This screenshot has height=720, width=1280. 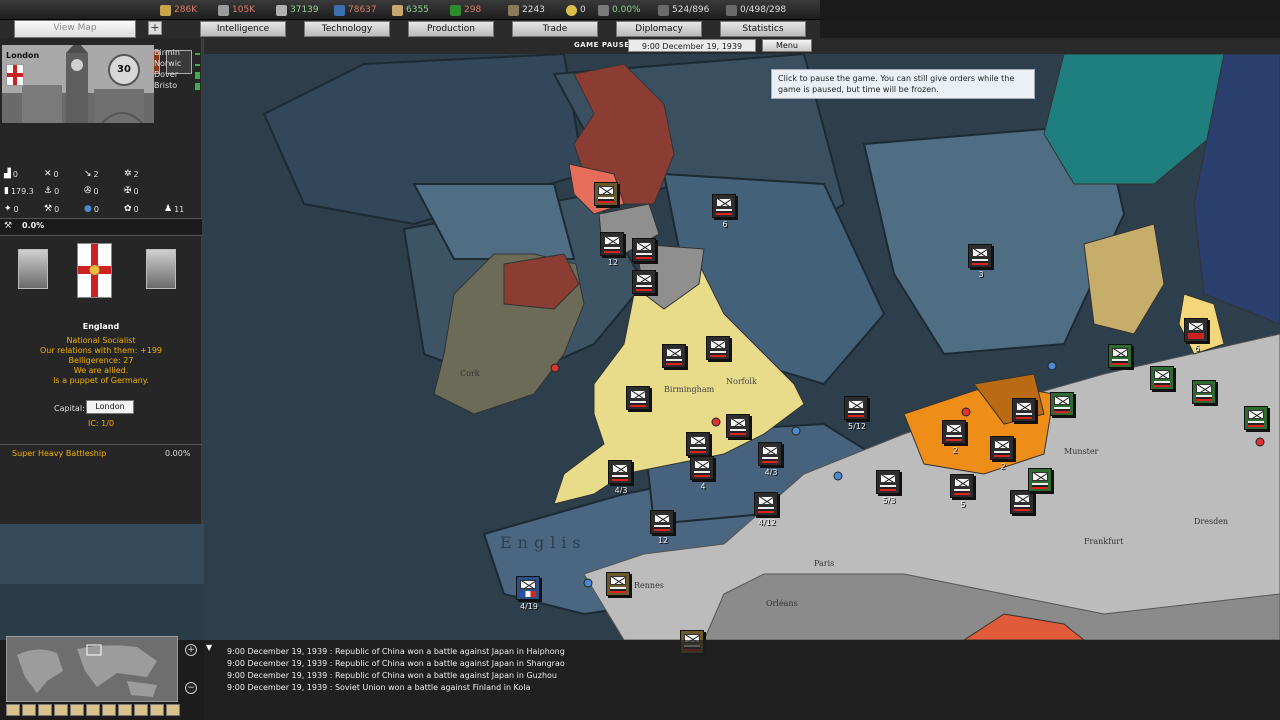 I want to click on industry-stat: ▟ 0, so click(x=11, y=174).